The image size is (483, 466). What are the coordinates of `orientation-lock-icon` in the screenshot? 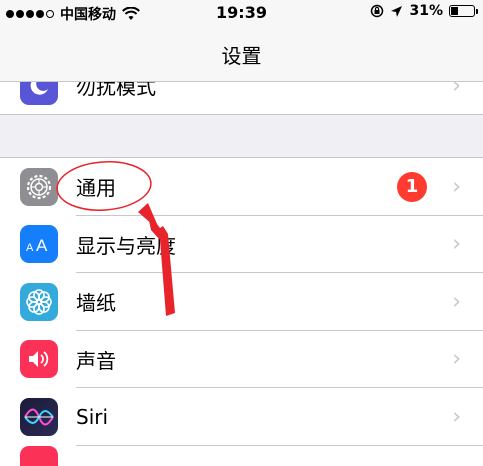 It's located at (377, 11).